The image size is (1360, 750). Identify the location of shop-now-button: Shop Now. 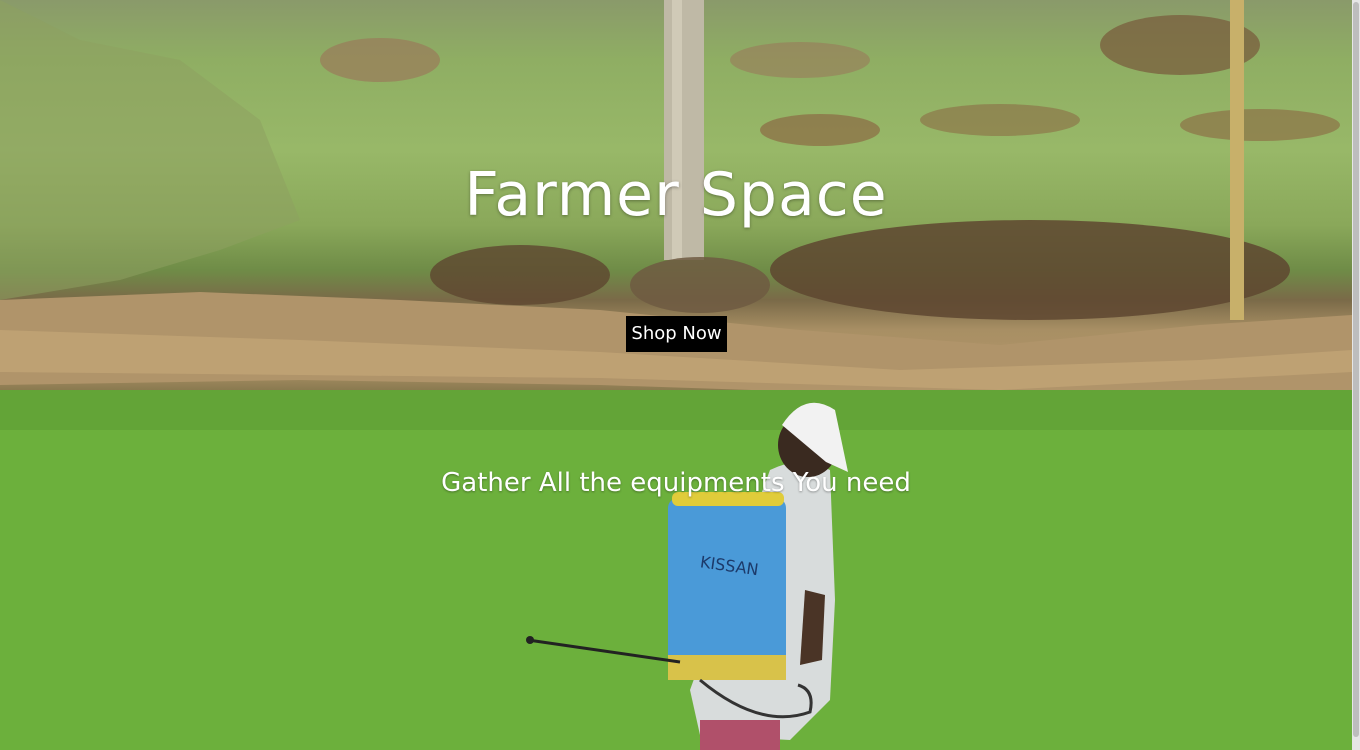
(676, 334).